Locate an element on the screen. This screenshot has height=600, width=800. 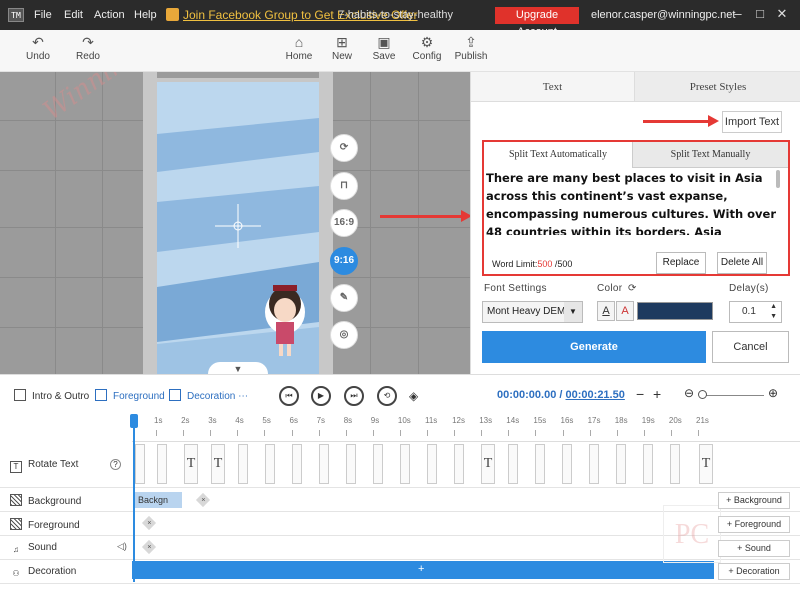
ratio-9-16-button: 9:16 is located at coordinates (344, 261).